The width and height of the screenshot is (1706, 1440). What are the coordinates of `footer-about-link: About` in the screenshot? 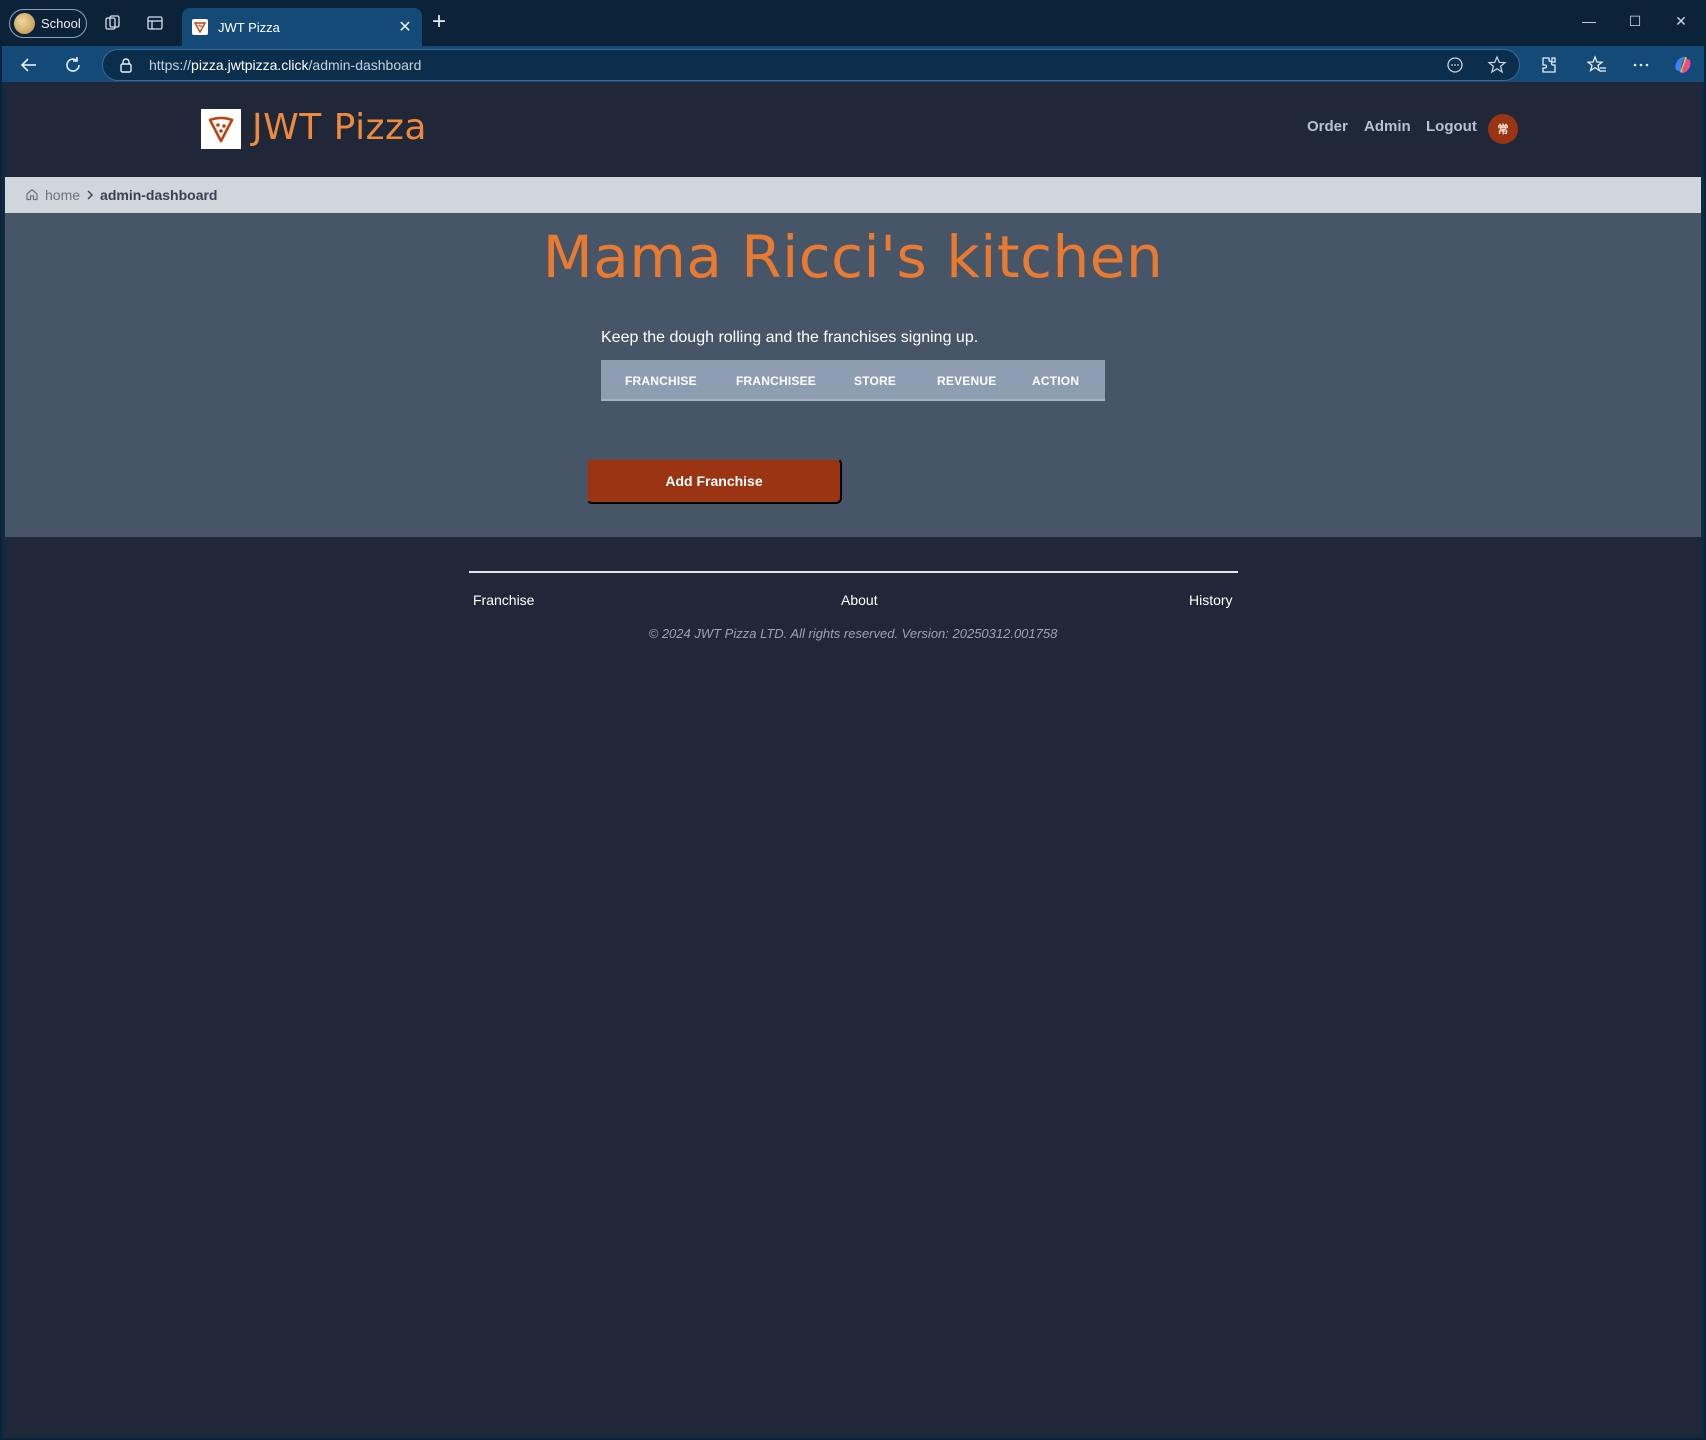 It's located at (859, 600).